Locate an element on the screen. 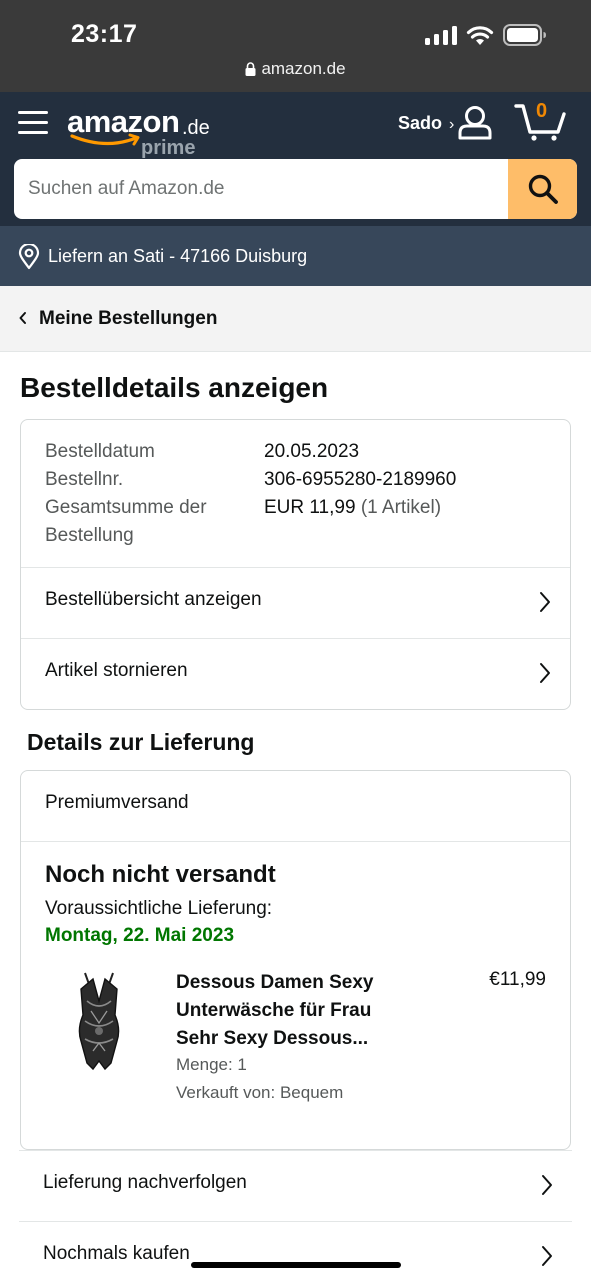 The width and height of the screenshot is (591, 1280). order-total-label-line2: Bestellung is located at coordinates (89, 535).